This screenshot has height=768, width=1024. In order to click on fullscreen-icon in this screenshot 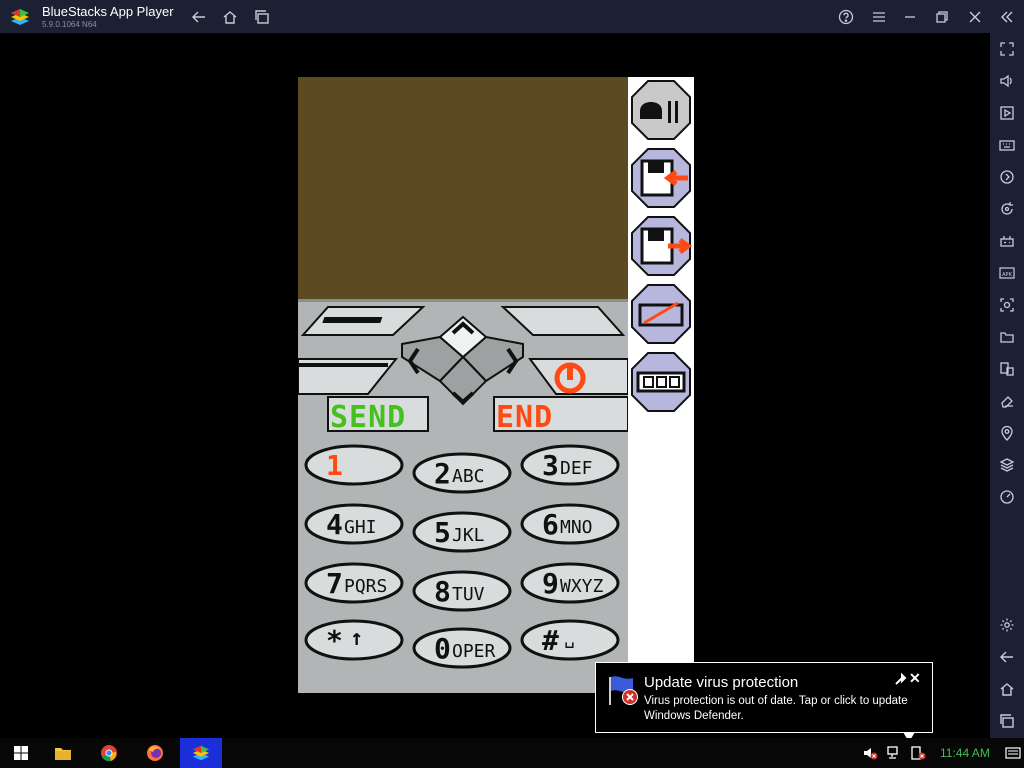, I will do `click(1007, 49)`.